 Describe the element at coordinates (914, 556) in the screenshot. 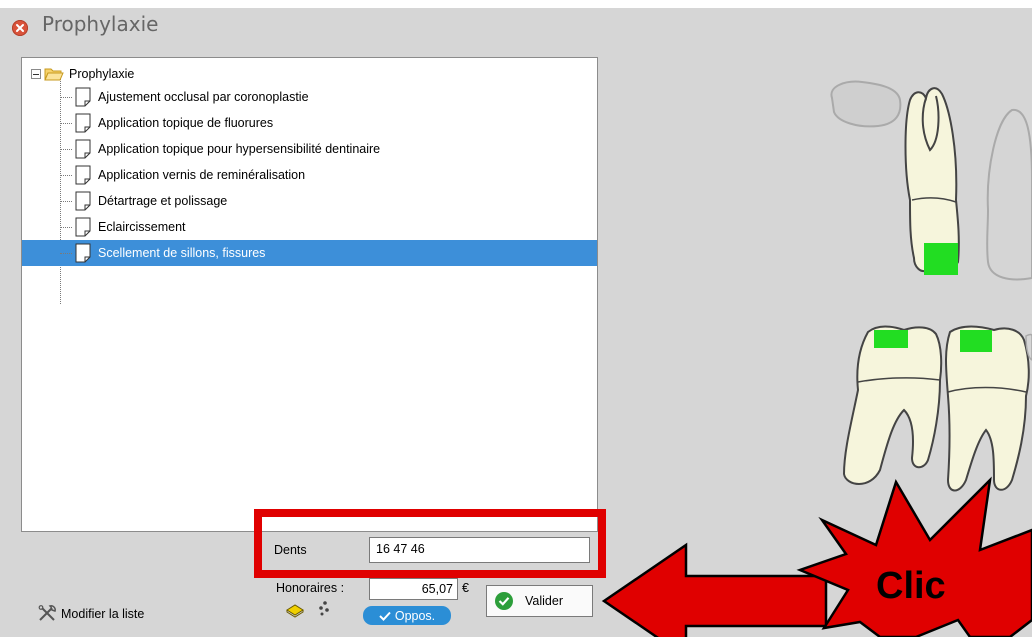

I see `starburst-icon` at that location.